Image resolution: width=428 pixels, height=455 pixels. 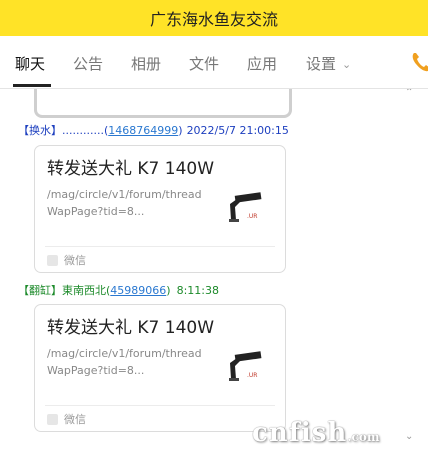 I want to click on site-watermark: cnfish.com, so click(x=316, y=433).